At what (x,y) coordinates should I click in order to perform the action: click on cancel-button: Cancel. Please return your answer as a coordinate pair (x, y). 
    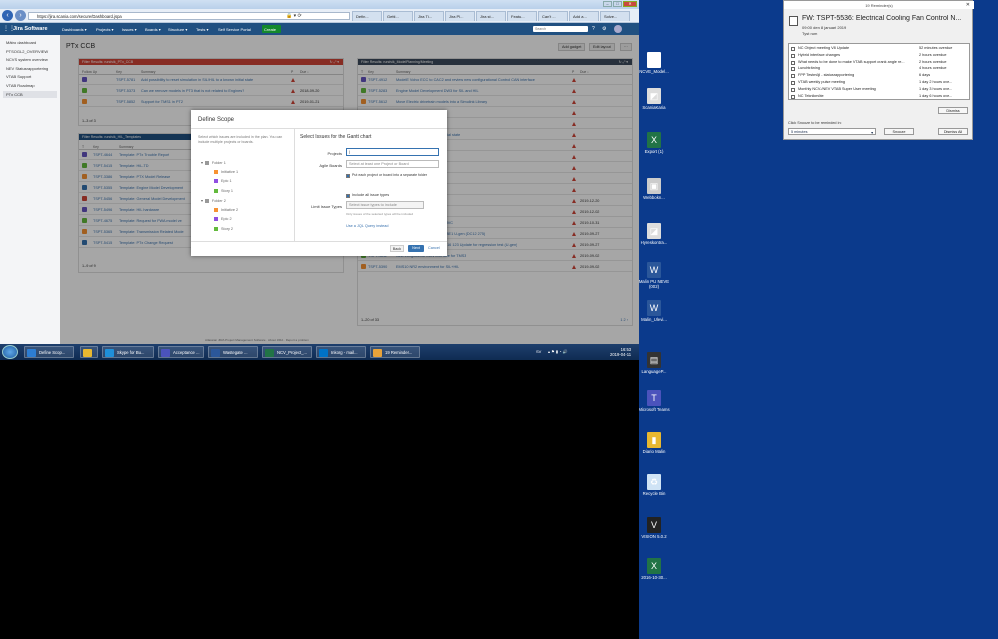
    Looking at the image, I should click on (434, 248).